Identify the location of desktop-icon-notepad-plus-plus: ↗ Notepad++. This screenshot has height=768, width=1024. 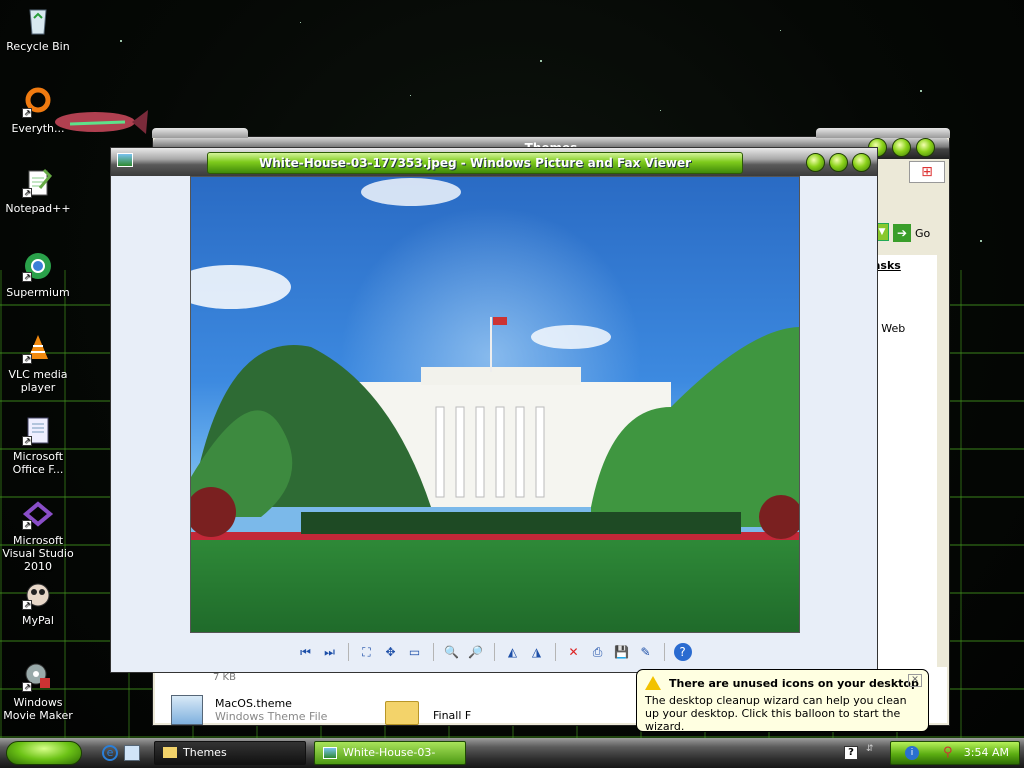
(38, 190).